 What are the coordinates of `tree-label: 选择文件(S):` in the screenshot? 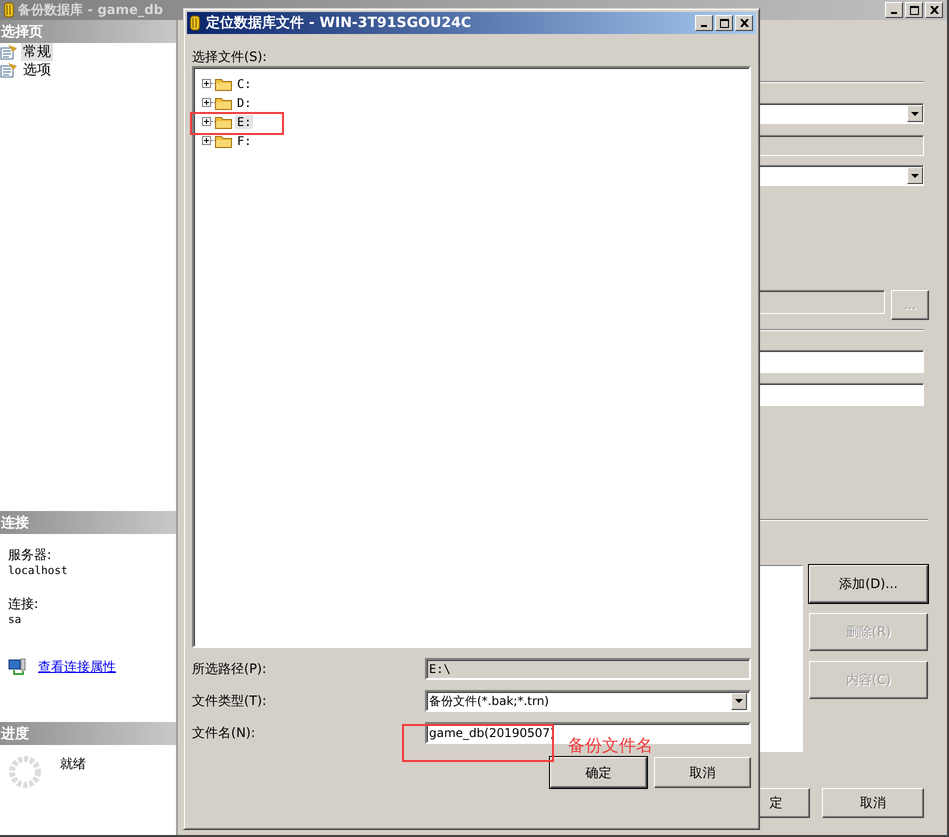 It's located at (230, 57).